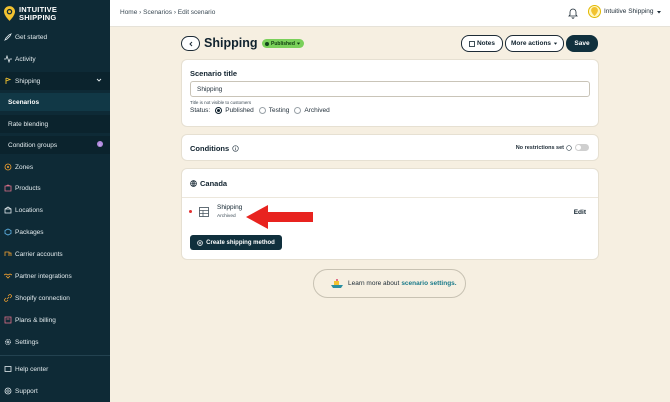 This screenshot has height=402, width=670. I want to click on sidebar-item-carrier-accounts: Carrier accounts, so click(55, 254).